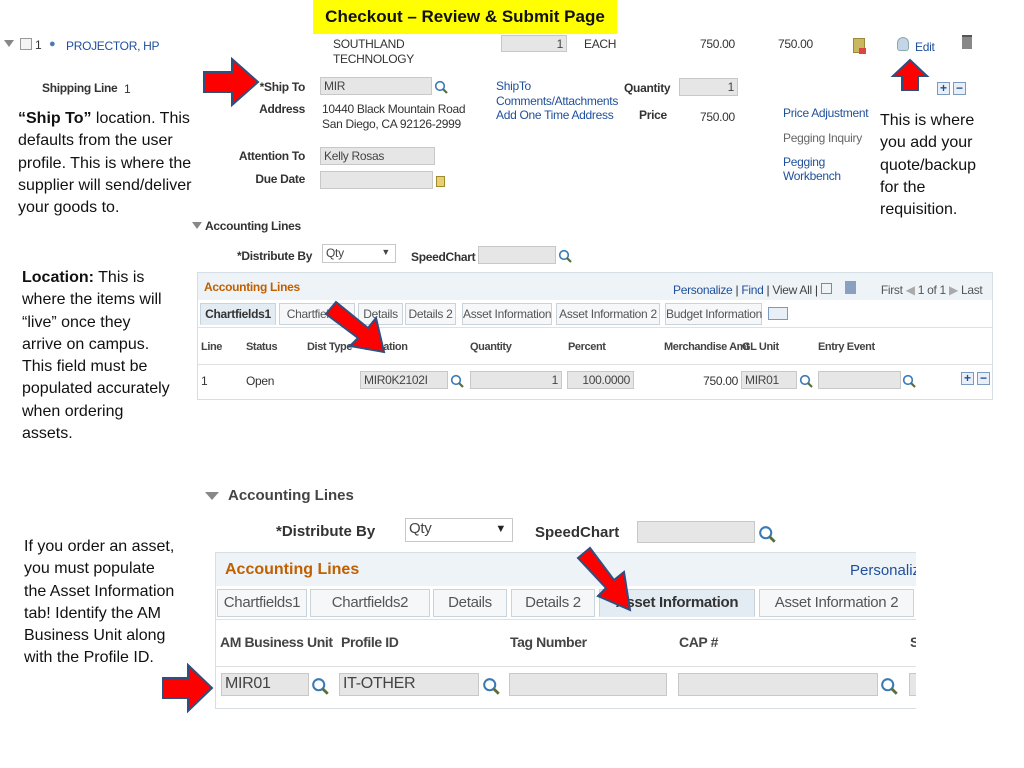  Describe the element at coordinates (588, 684) in the screenshot. I see `tag-number-input` at that location.